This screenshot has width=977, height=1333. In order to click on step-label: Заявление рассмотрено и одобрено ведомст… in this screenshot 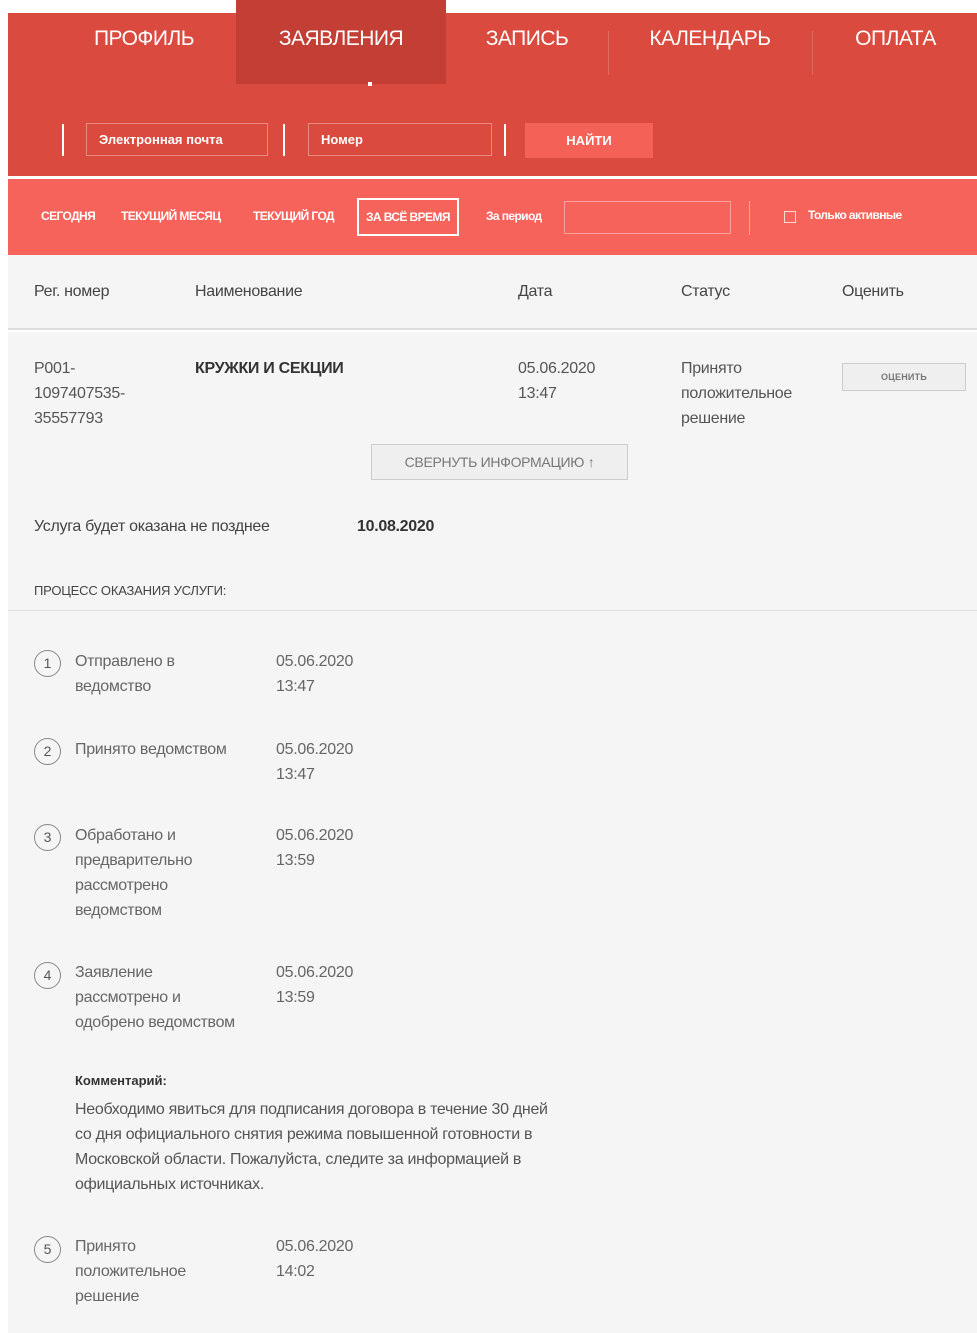, I will do `click(175, 997)`.